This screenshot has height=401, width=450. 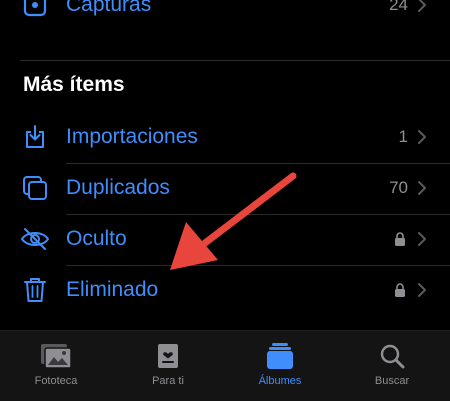 I want to click on tab-albumes: Álbumes, so click(x=280, y=366).